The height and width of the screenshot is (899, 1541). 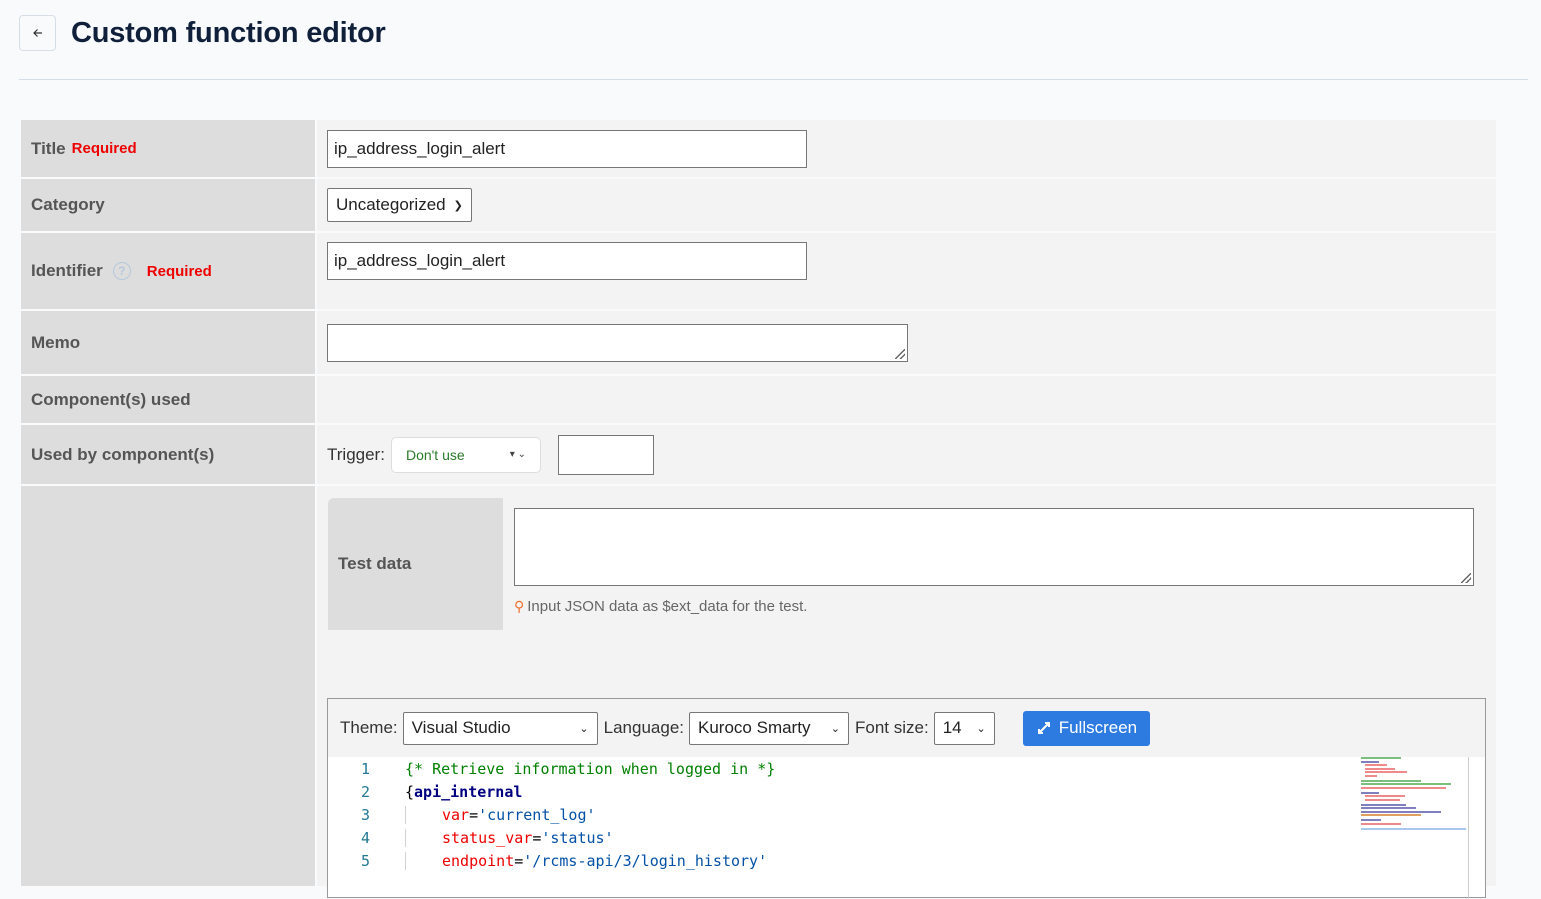 I want to click on memo-value-cell, so click(x=906, y=342).